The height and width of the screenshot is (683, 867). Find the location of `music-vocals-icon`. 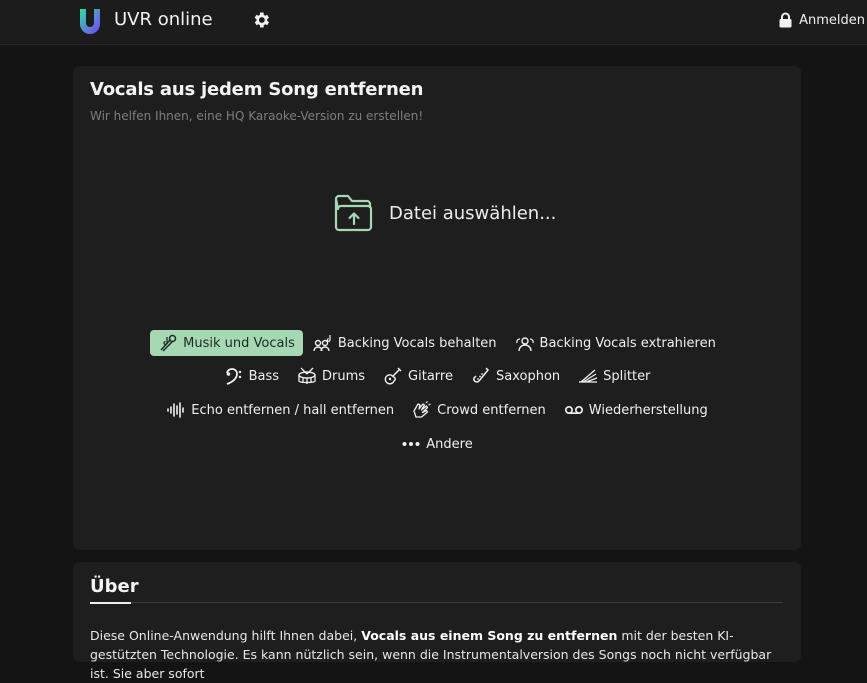

music-vocals-icon is located at coordinates (168, 343).